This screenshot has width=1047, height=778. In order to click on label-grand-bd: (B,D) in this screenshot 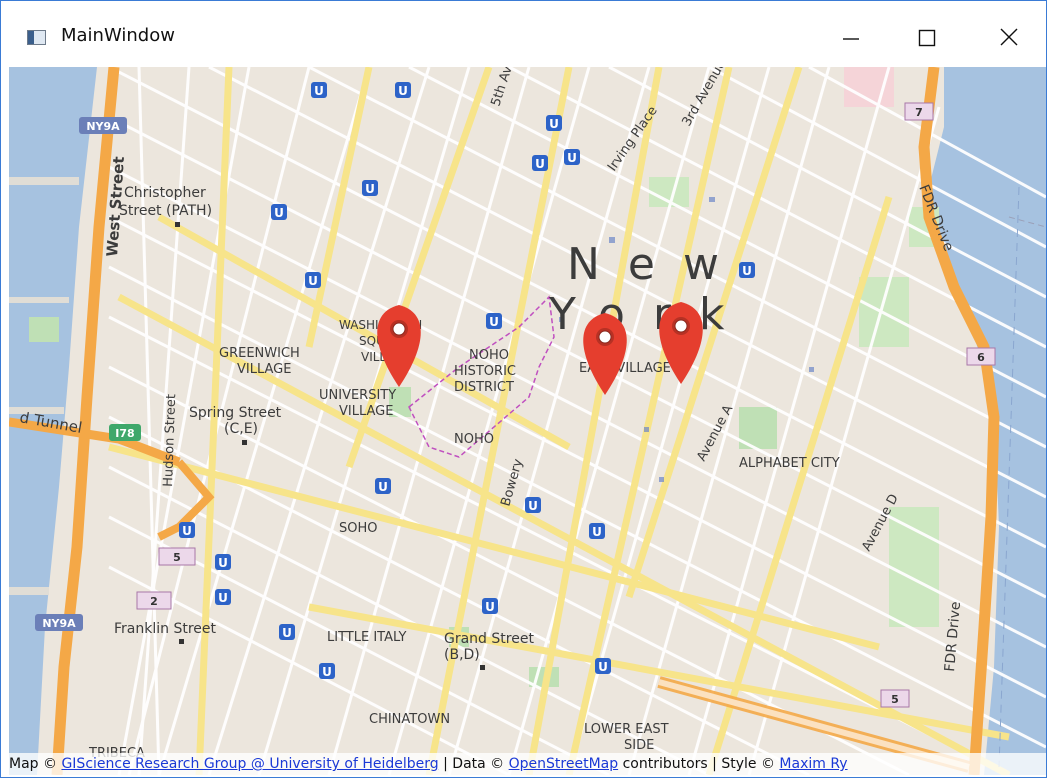, I will do `click(462, 655)`.